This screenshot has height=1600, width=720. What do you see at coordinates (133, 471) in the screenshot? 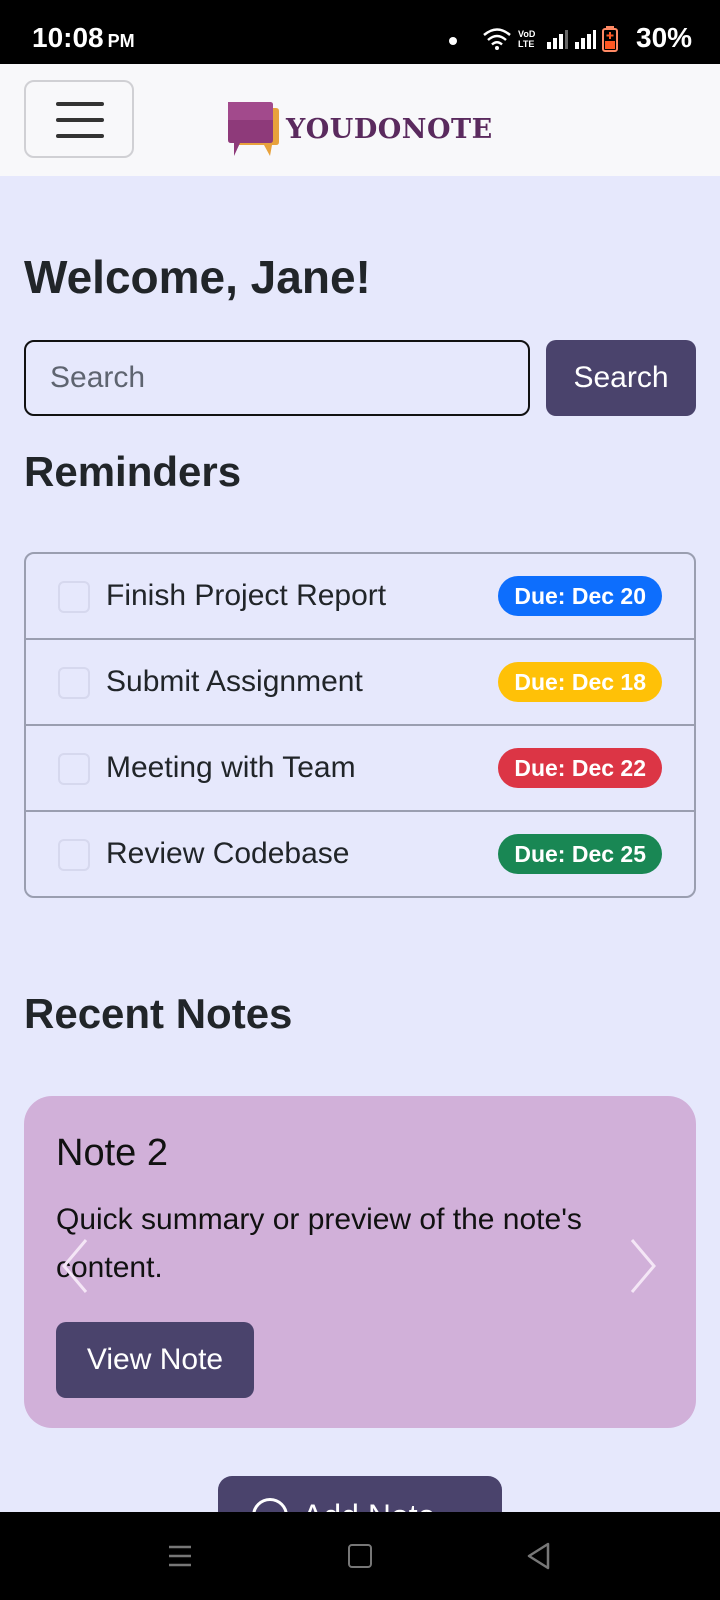
I see `reminders-heading: Reminders` at bounding box center [133, 471].